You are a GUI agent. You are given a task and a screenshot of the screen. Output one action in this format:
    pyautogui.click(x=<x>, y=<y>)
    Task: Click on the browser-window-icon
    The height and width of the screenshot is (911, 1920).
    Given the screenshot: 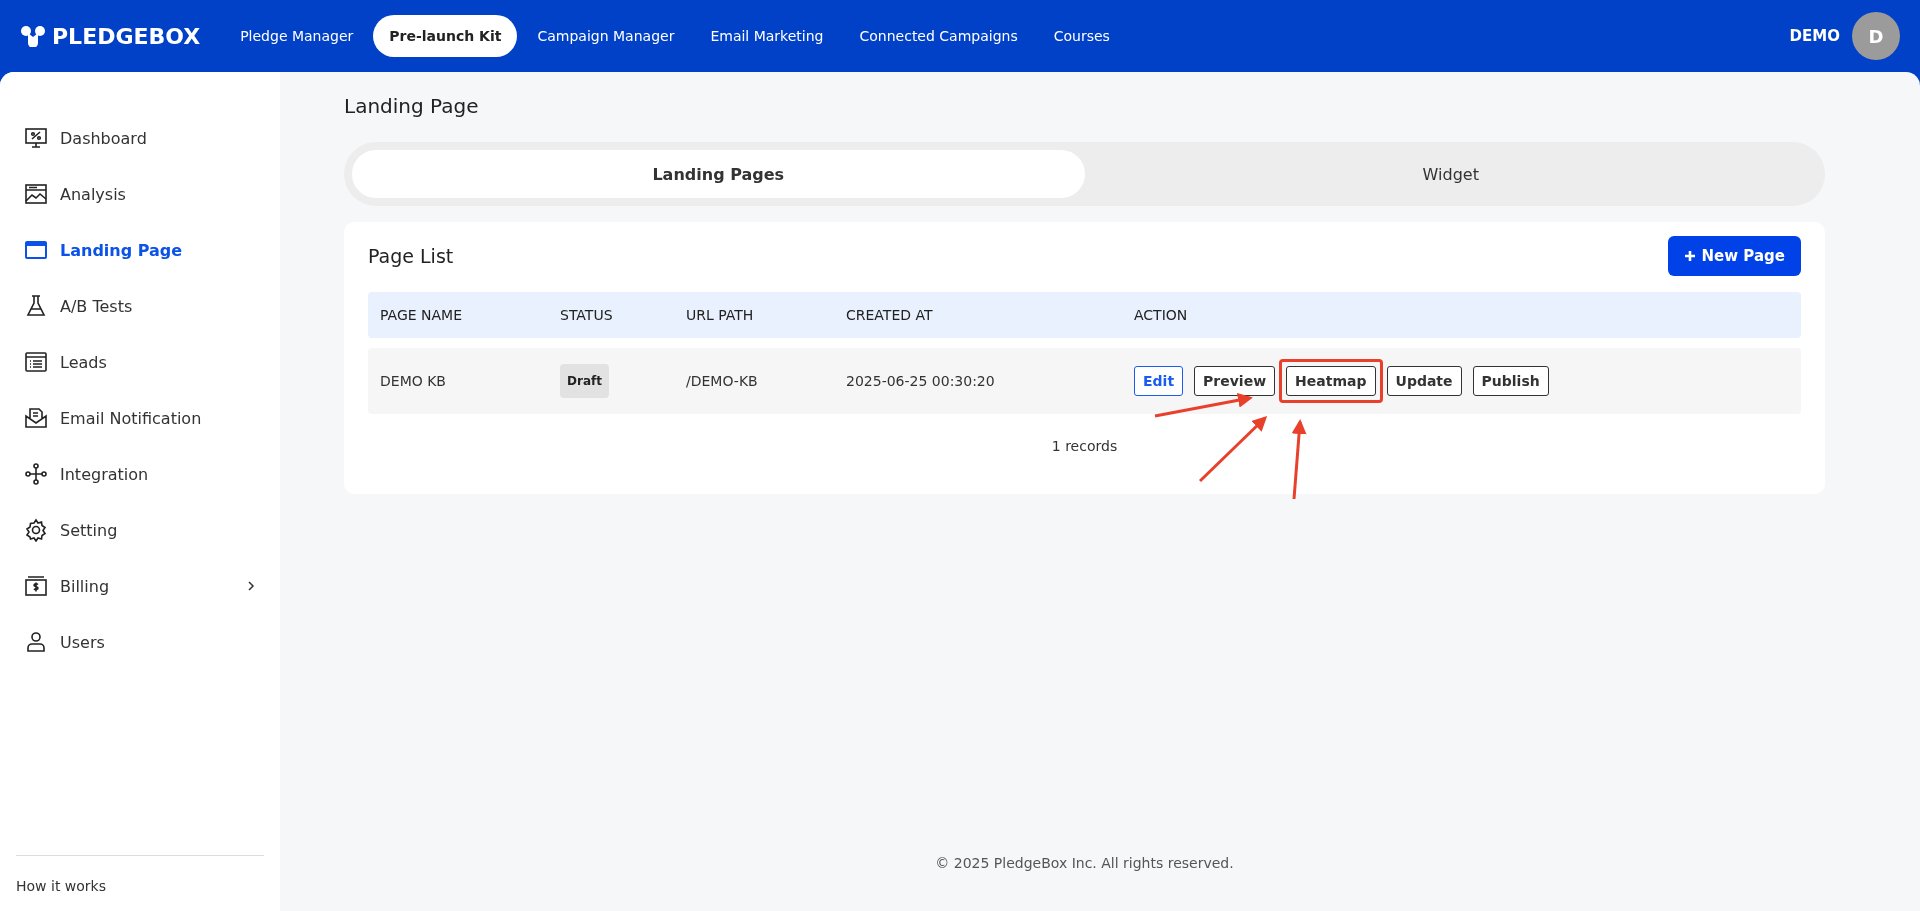 What is the action you would take?
    pyautogui.click(x=36, y=250)
    